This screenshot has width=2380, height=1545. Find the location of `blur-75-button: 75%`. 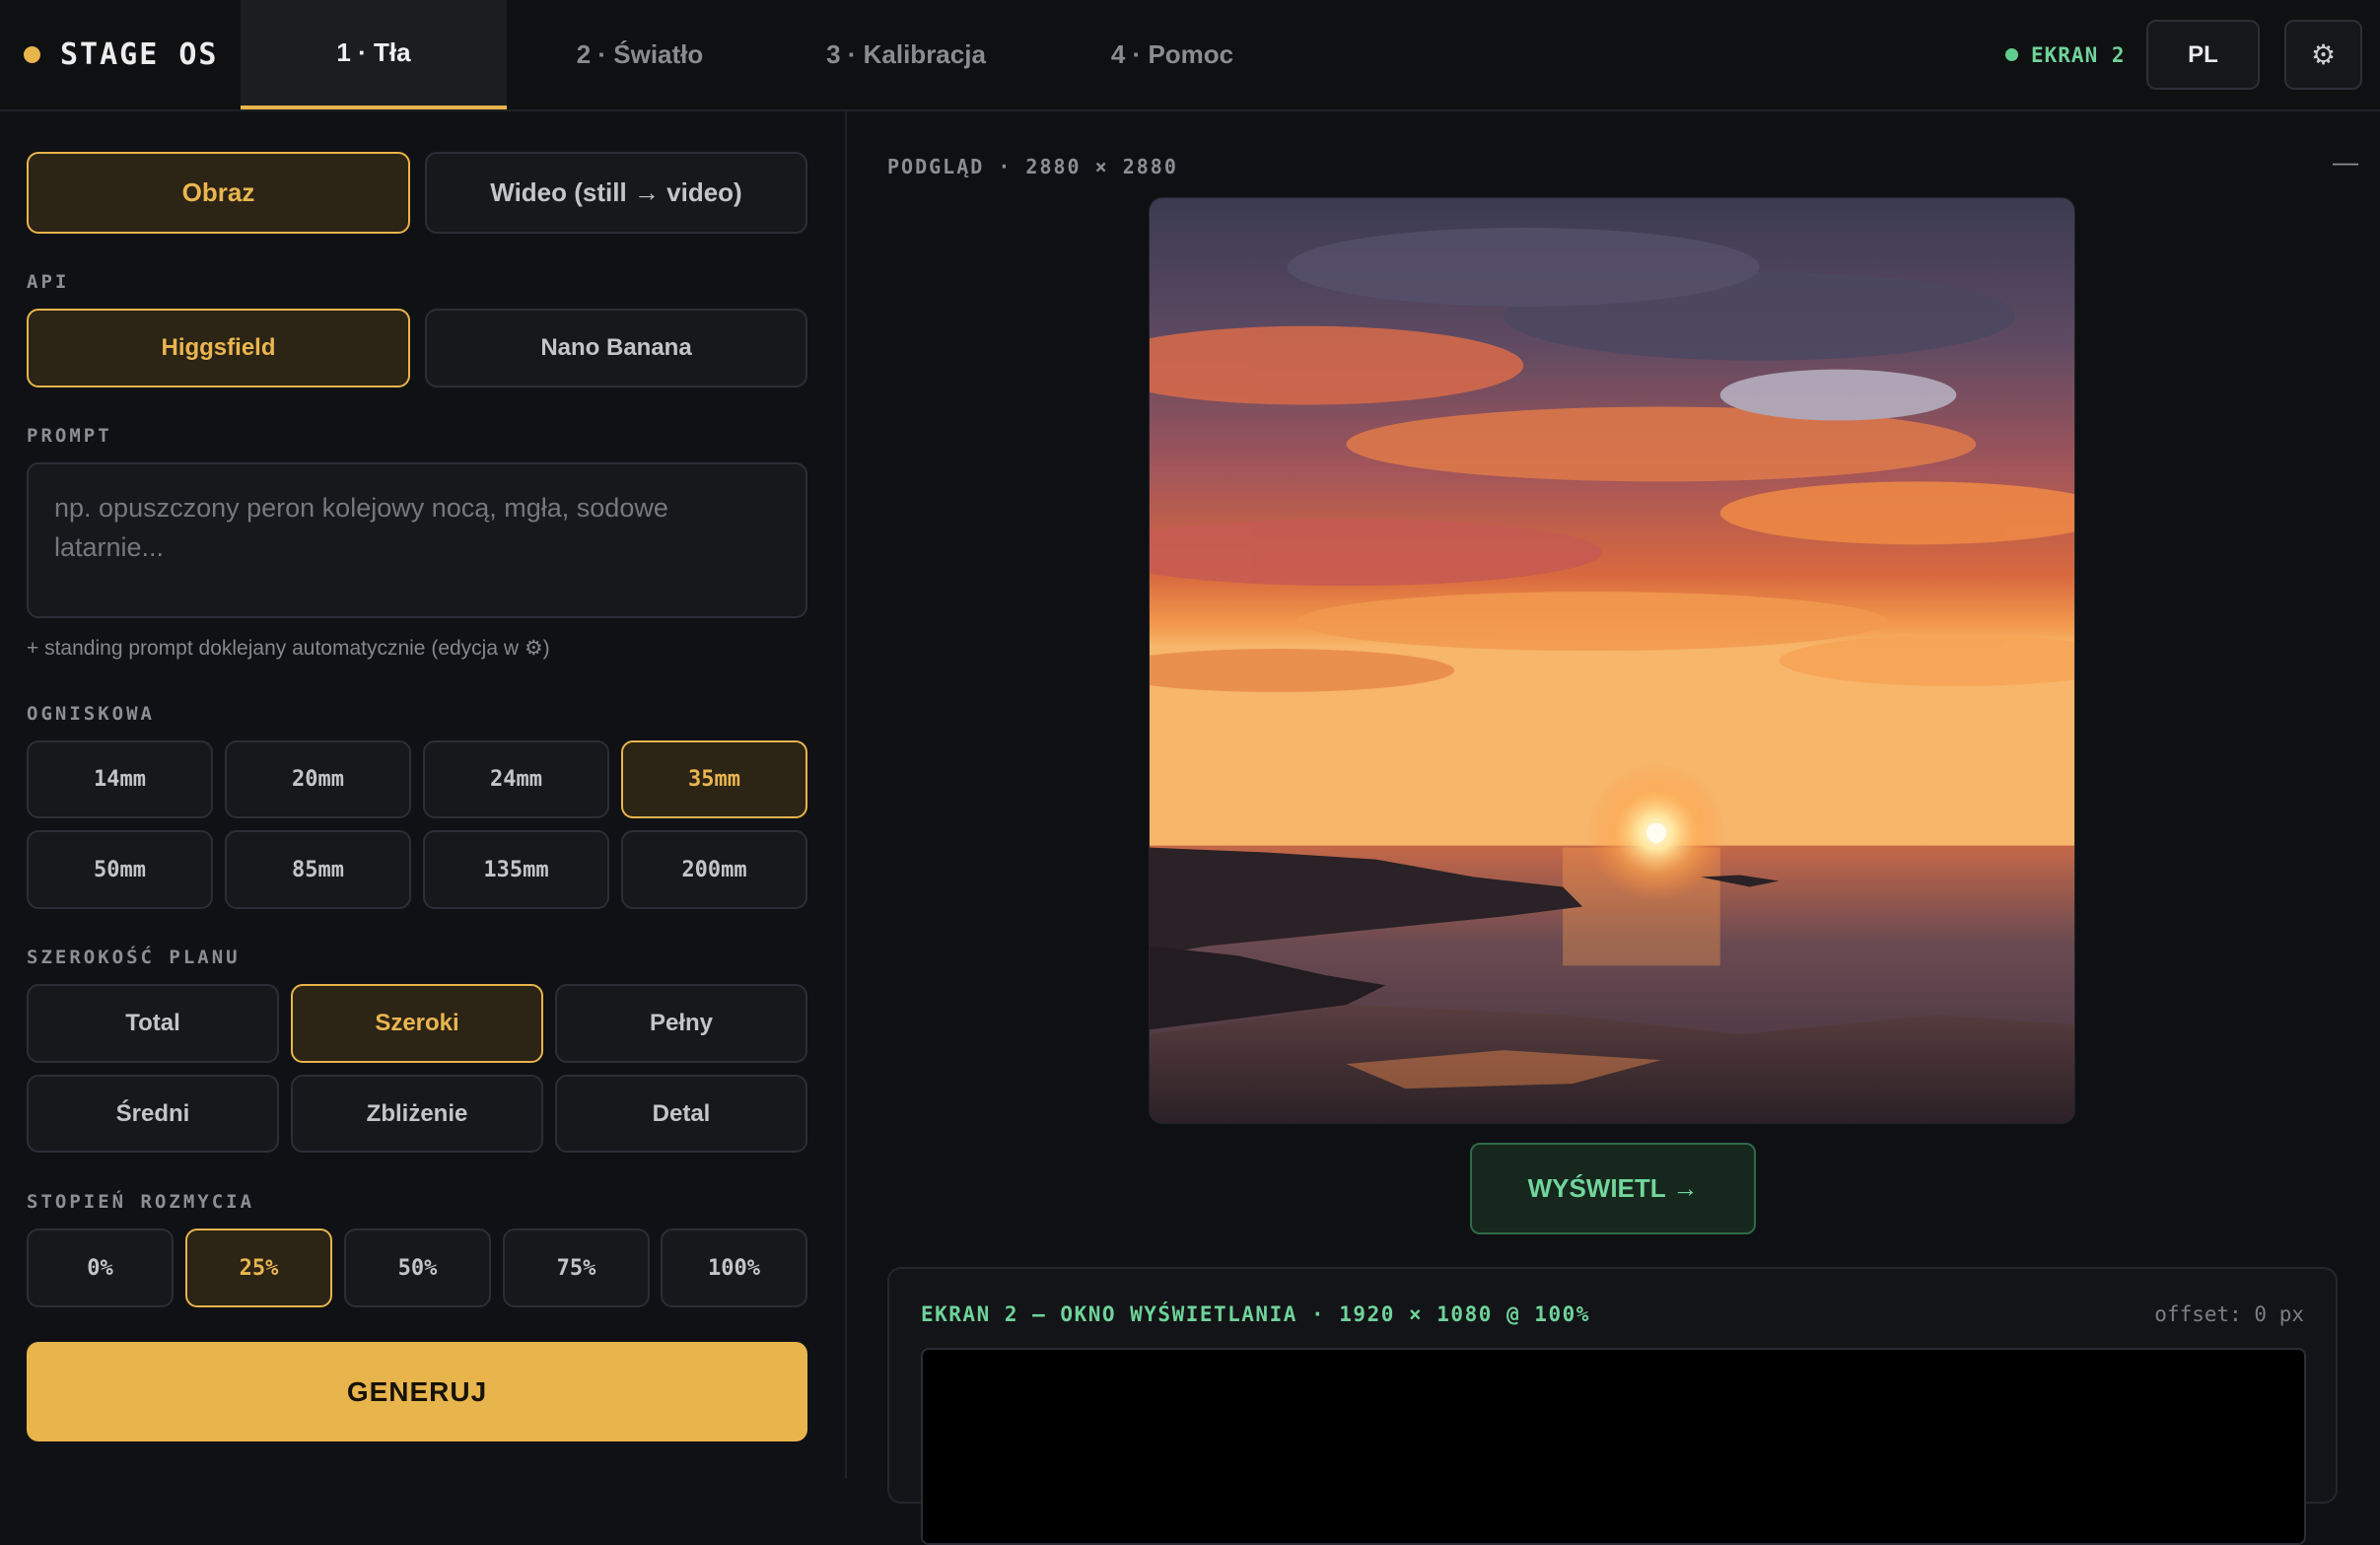

blur-75-button: 75% is located at coordinates (576, 1268).